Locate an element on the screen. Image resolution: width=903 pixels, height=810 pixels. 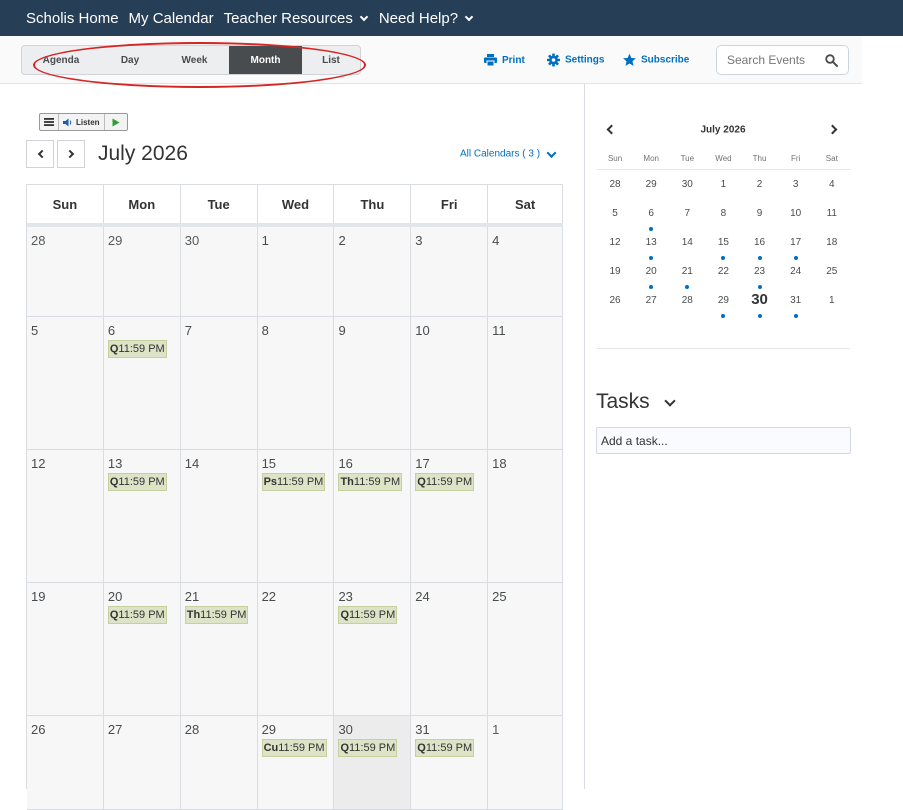
mini-day: 7 is located at coordinates (687, 218).